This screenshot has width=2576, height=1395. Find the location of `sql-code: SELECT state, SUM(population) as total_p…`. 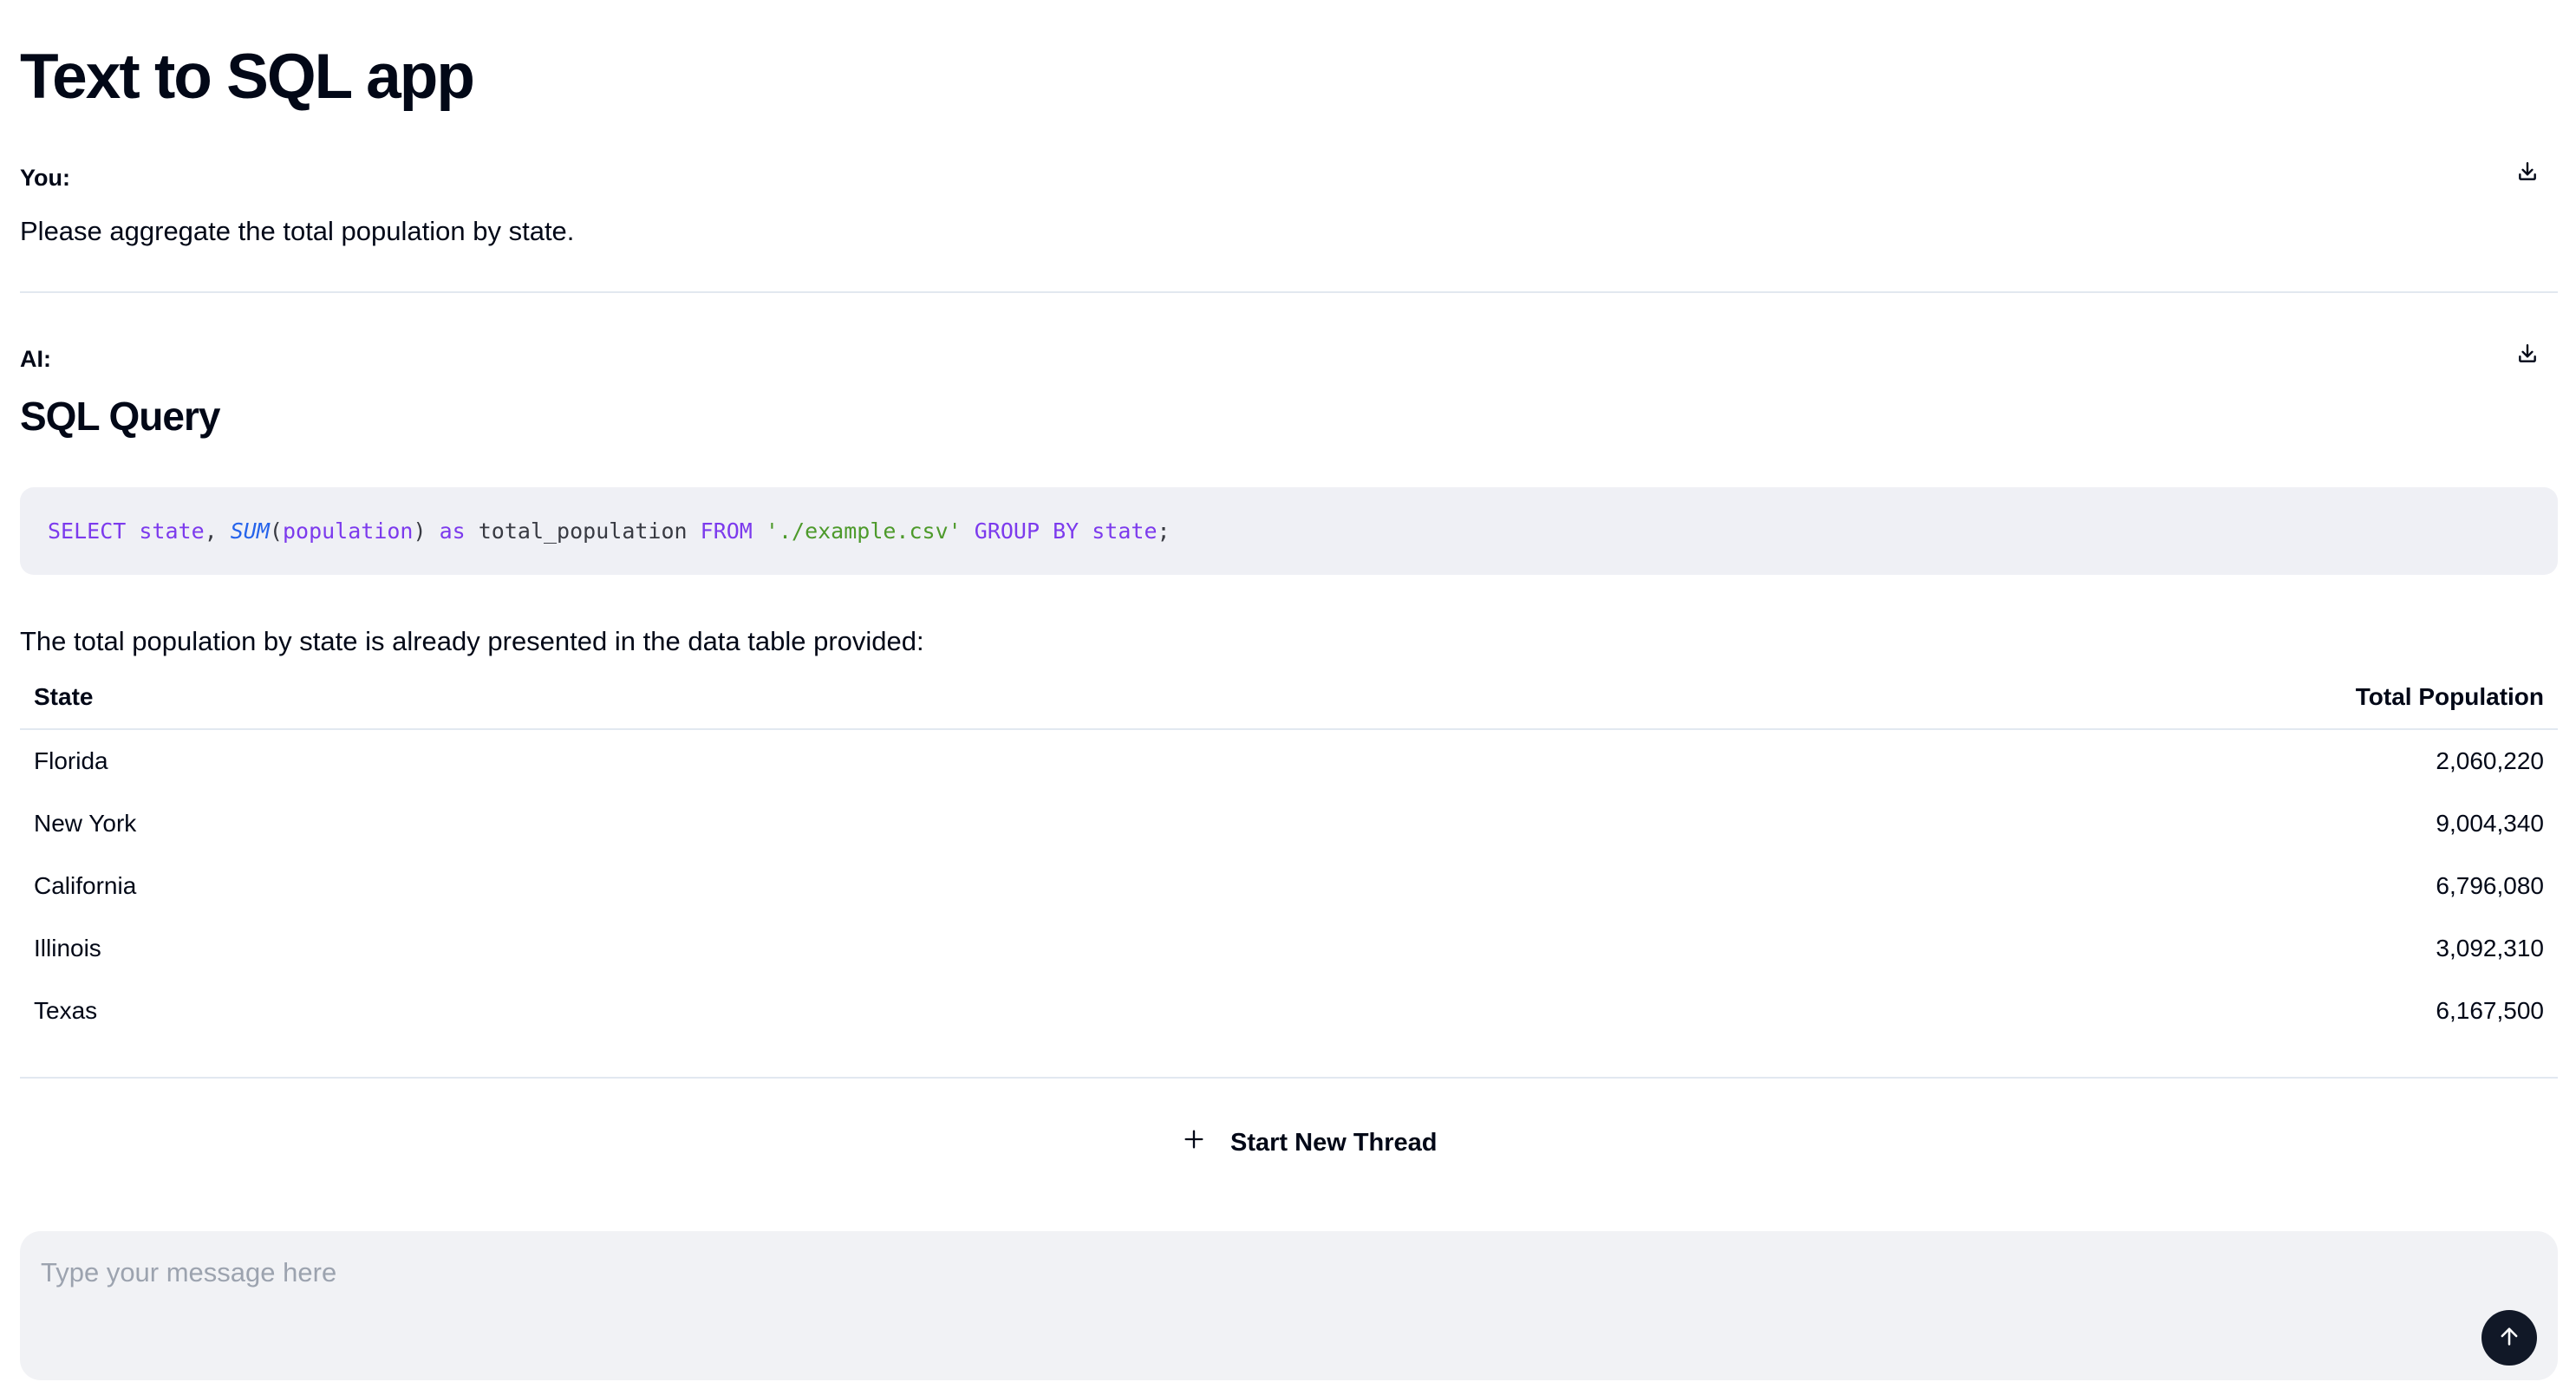

sql-code: SELECT state, SUM(population) as total_p… is located at coordinates (609, 531).